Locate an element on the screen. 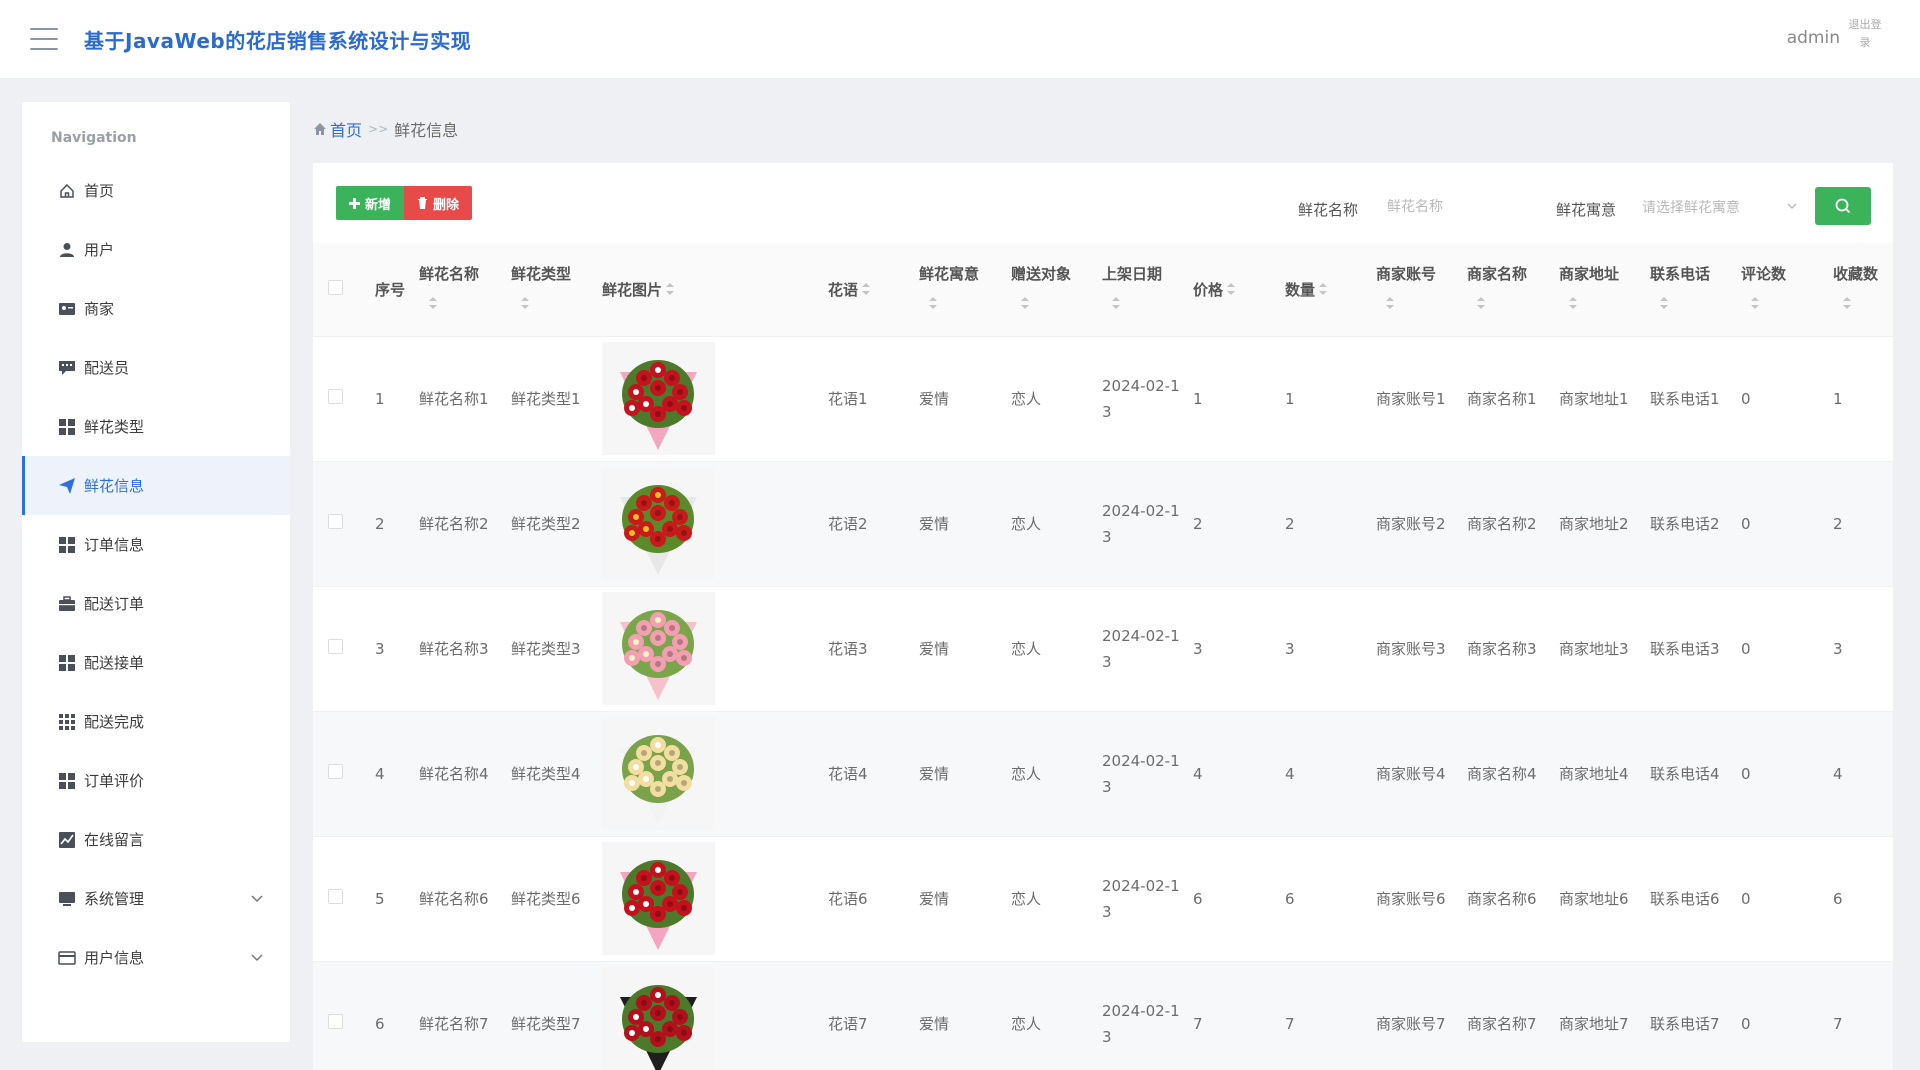  favorite-count: 6 is located at coordinates (1838, 898).